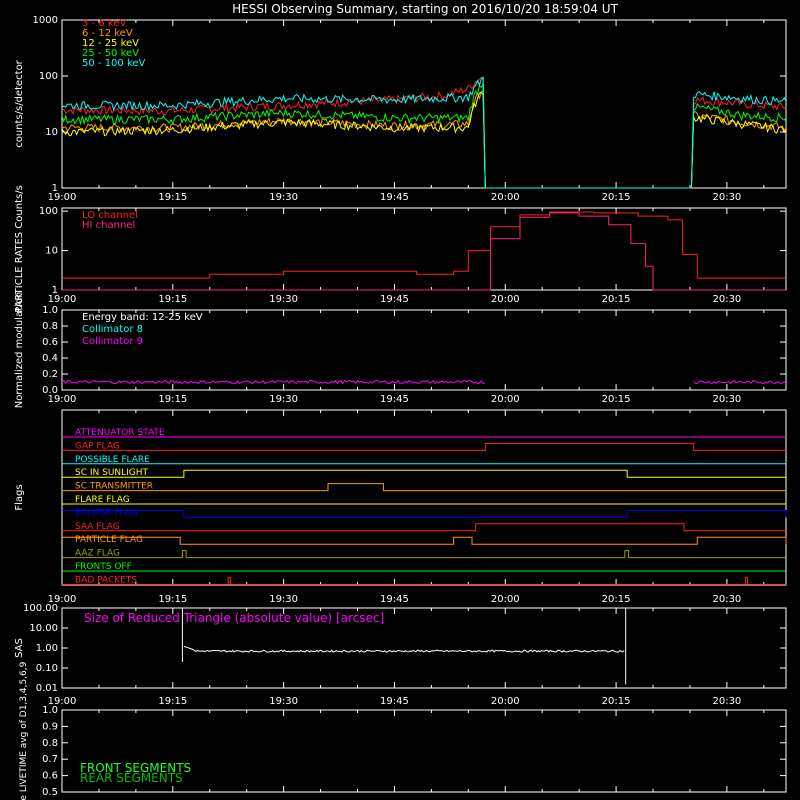 The height and width of the screenshot is (800, 800). Describe the element at coordinates (102, 500) in the screenshot. I see `flag-label: FLARE FLAG` at that location.